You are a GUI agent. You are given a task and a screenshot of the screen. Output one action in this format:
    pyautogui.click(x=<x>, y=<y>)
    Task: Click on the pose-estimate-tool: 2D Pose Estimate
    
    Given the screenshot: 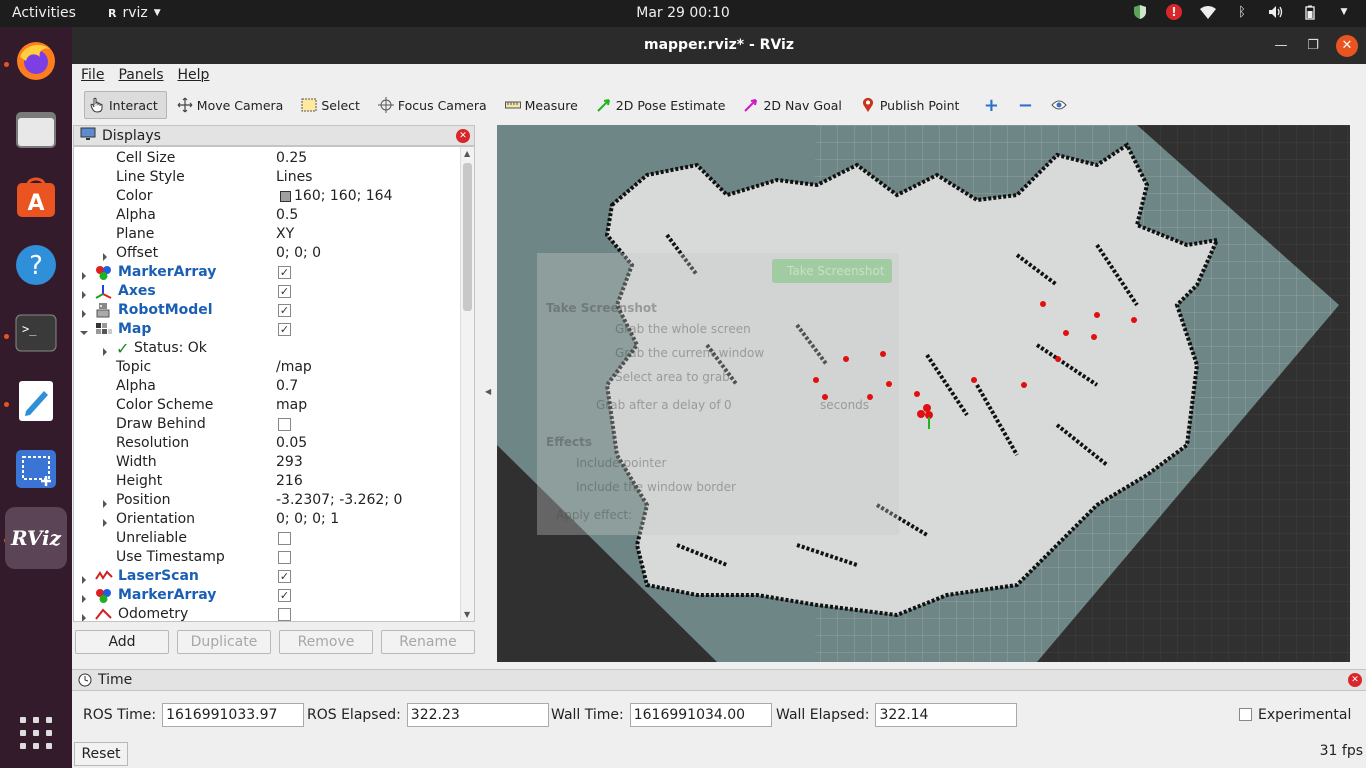 What is the action you would take?
    pyautogui.click(x=663, y=105)
    